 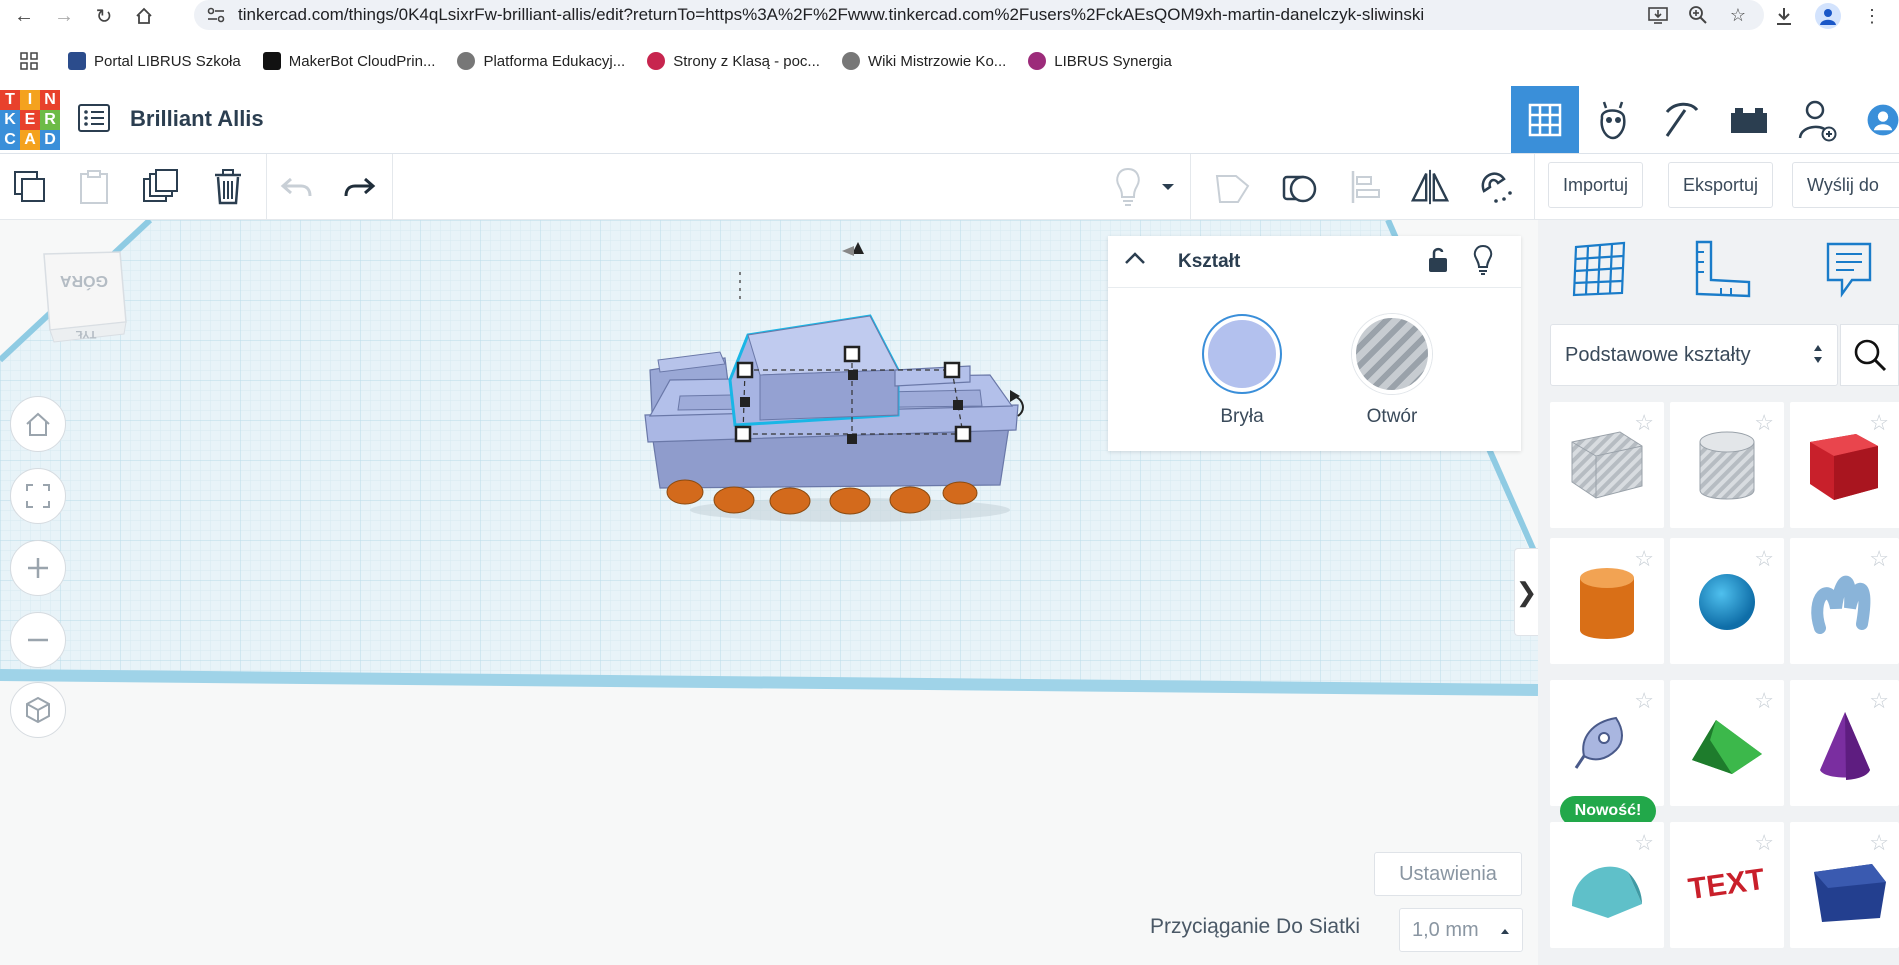 What do you see at coordinates (1875, 119) in the screenshot?
I see `user-avatar` at bounding box center [1875, 119].